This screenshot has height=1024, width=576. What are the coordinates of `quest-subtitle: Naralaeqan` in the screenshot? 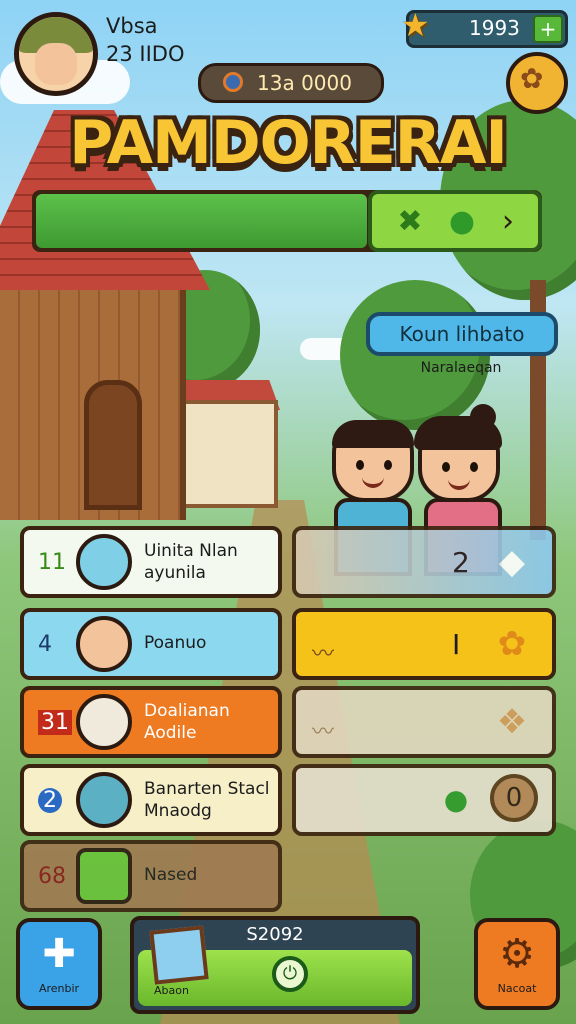 It's located at (461, 368).